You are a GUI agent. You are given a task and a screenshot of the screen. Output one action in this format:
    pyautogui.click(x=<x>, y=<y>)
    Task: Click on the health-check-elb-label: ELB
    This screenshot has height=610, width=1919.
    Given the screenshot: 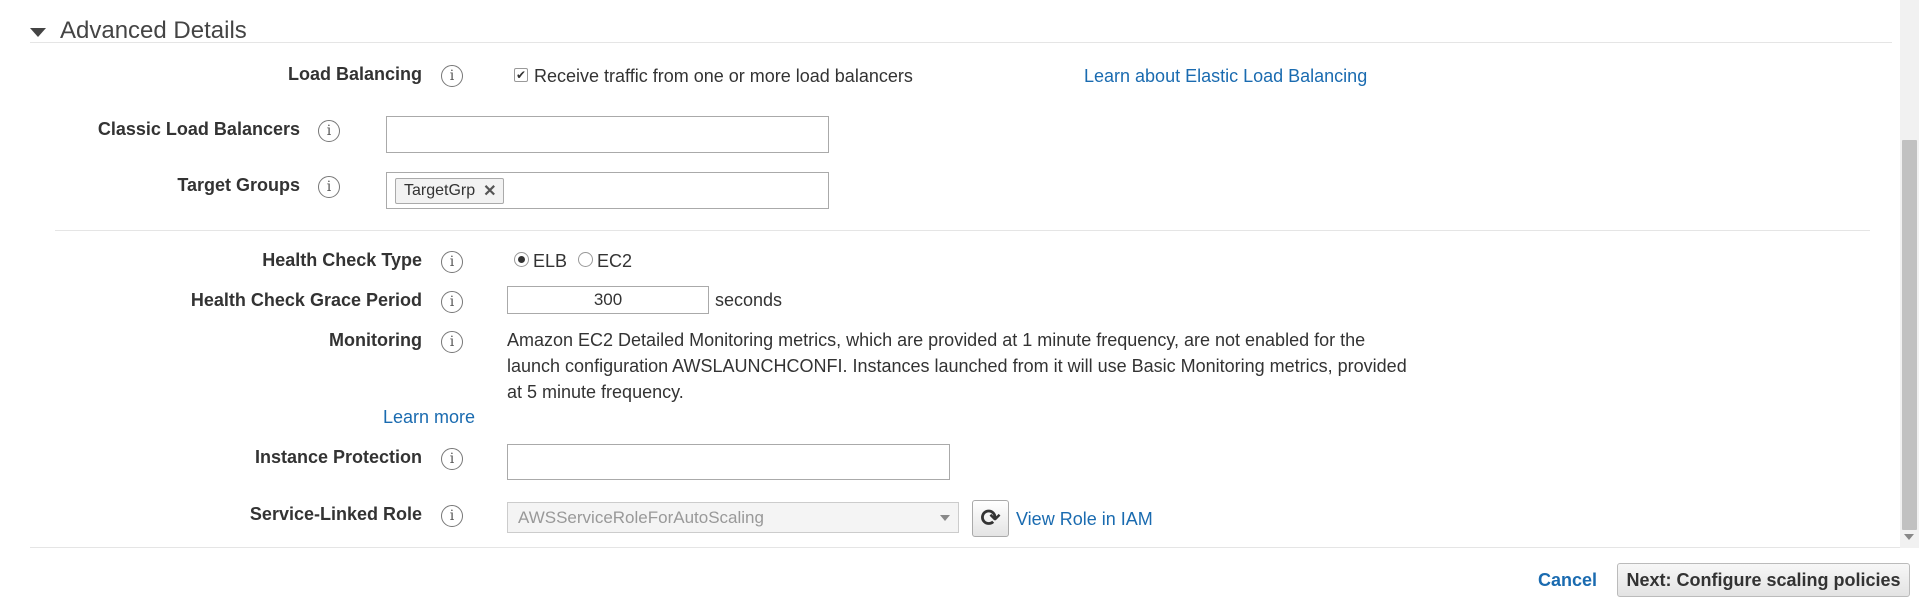 What is the action you would take?
    pyautogui.click(x=550, y=261)
    